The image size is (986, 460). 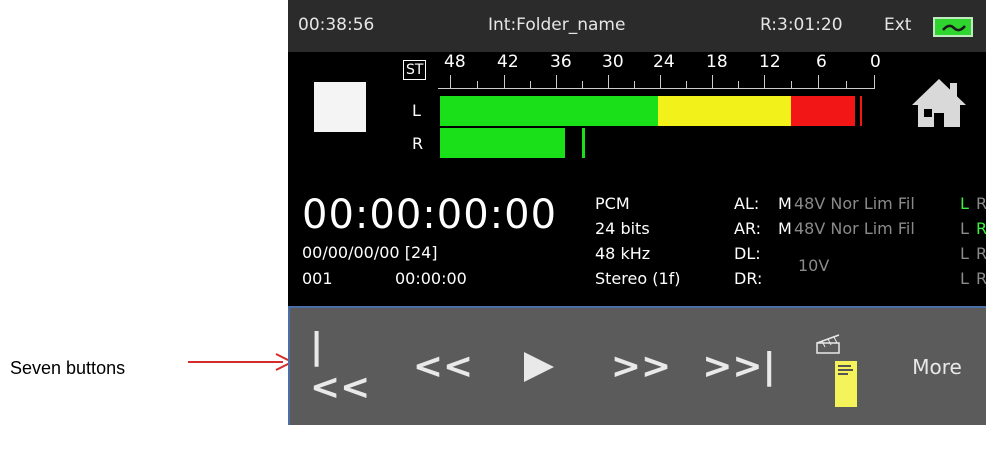 What do you see at coordinates (748, 278) in the screenshot?
I see `dr-label: DR:` at bounding box center [748, 278].